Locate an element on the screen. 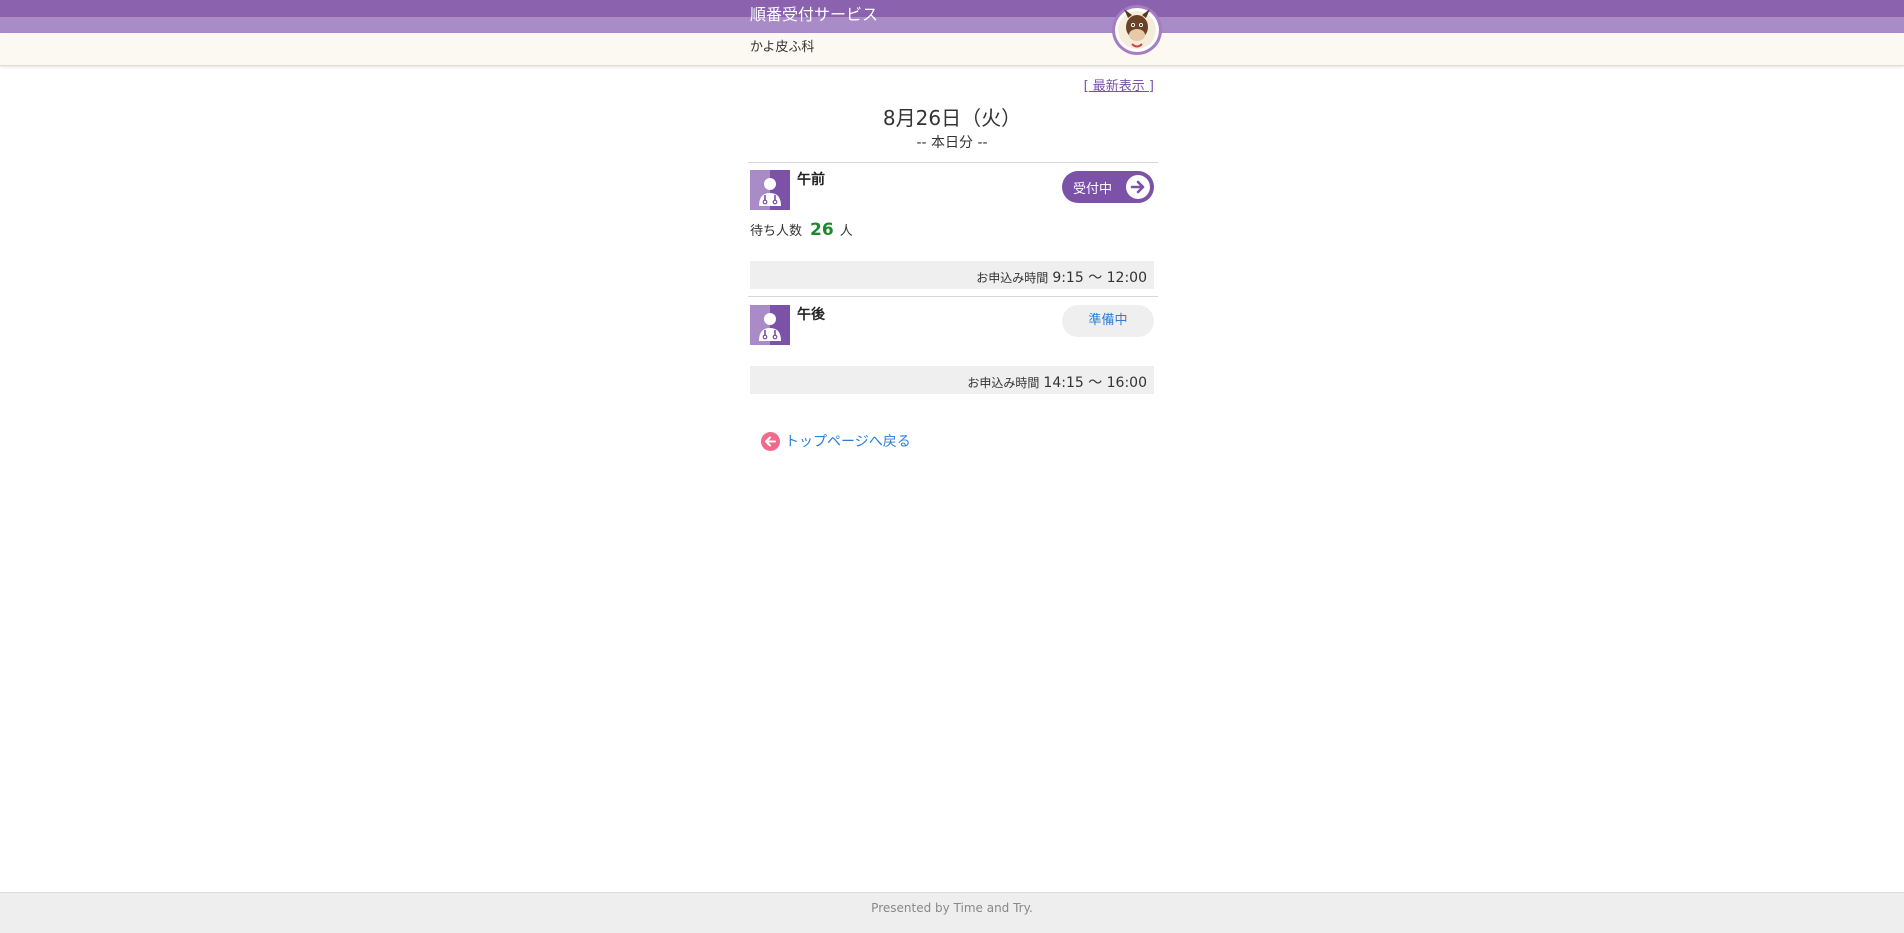 This screenshot has width=1904, height=933. date-heading: 8月26日（火） is located at coordinates (952, 118).